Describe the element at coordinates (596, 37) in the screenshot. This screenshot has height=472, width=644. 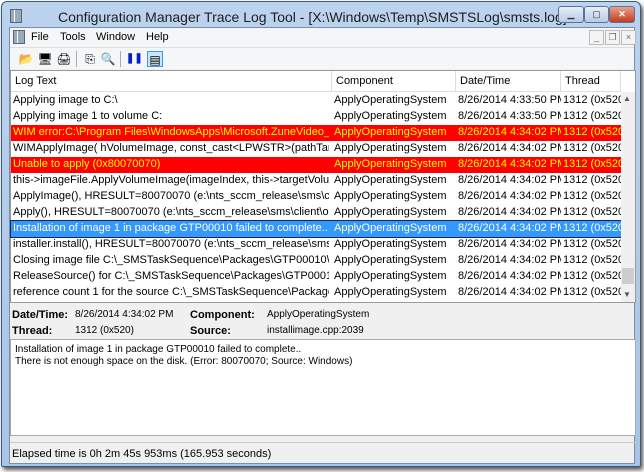
I see `mdi-minimize-button: _` at that location.